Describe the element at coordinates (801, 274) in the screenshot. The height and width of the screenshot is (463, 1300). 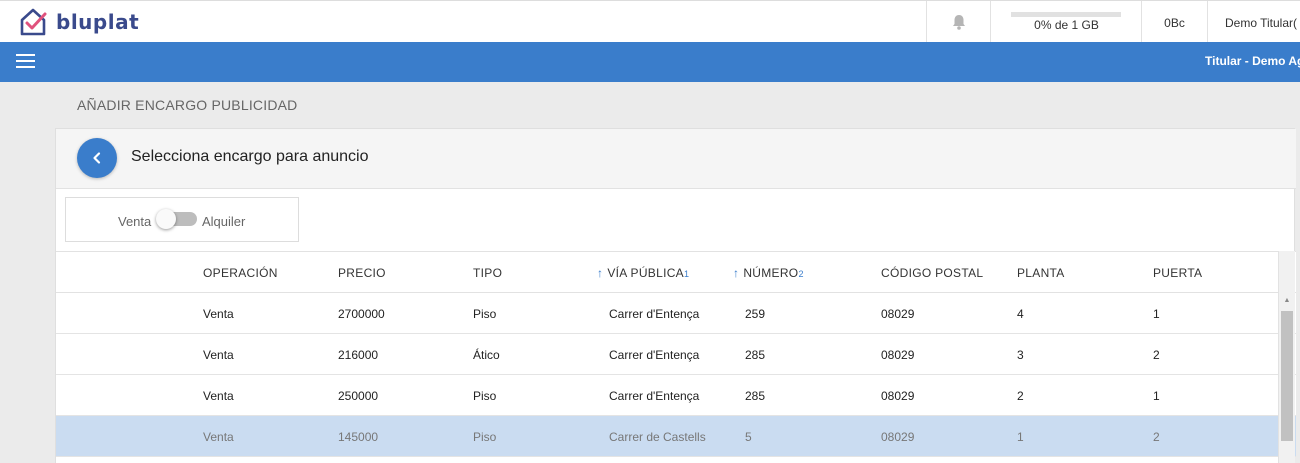
I see `sort-order-badge: 2` at that location.